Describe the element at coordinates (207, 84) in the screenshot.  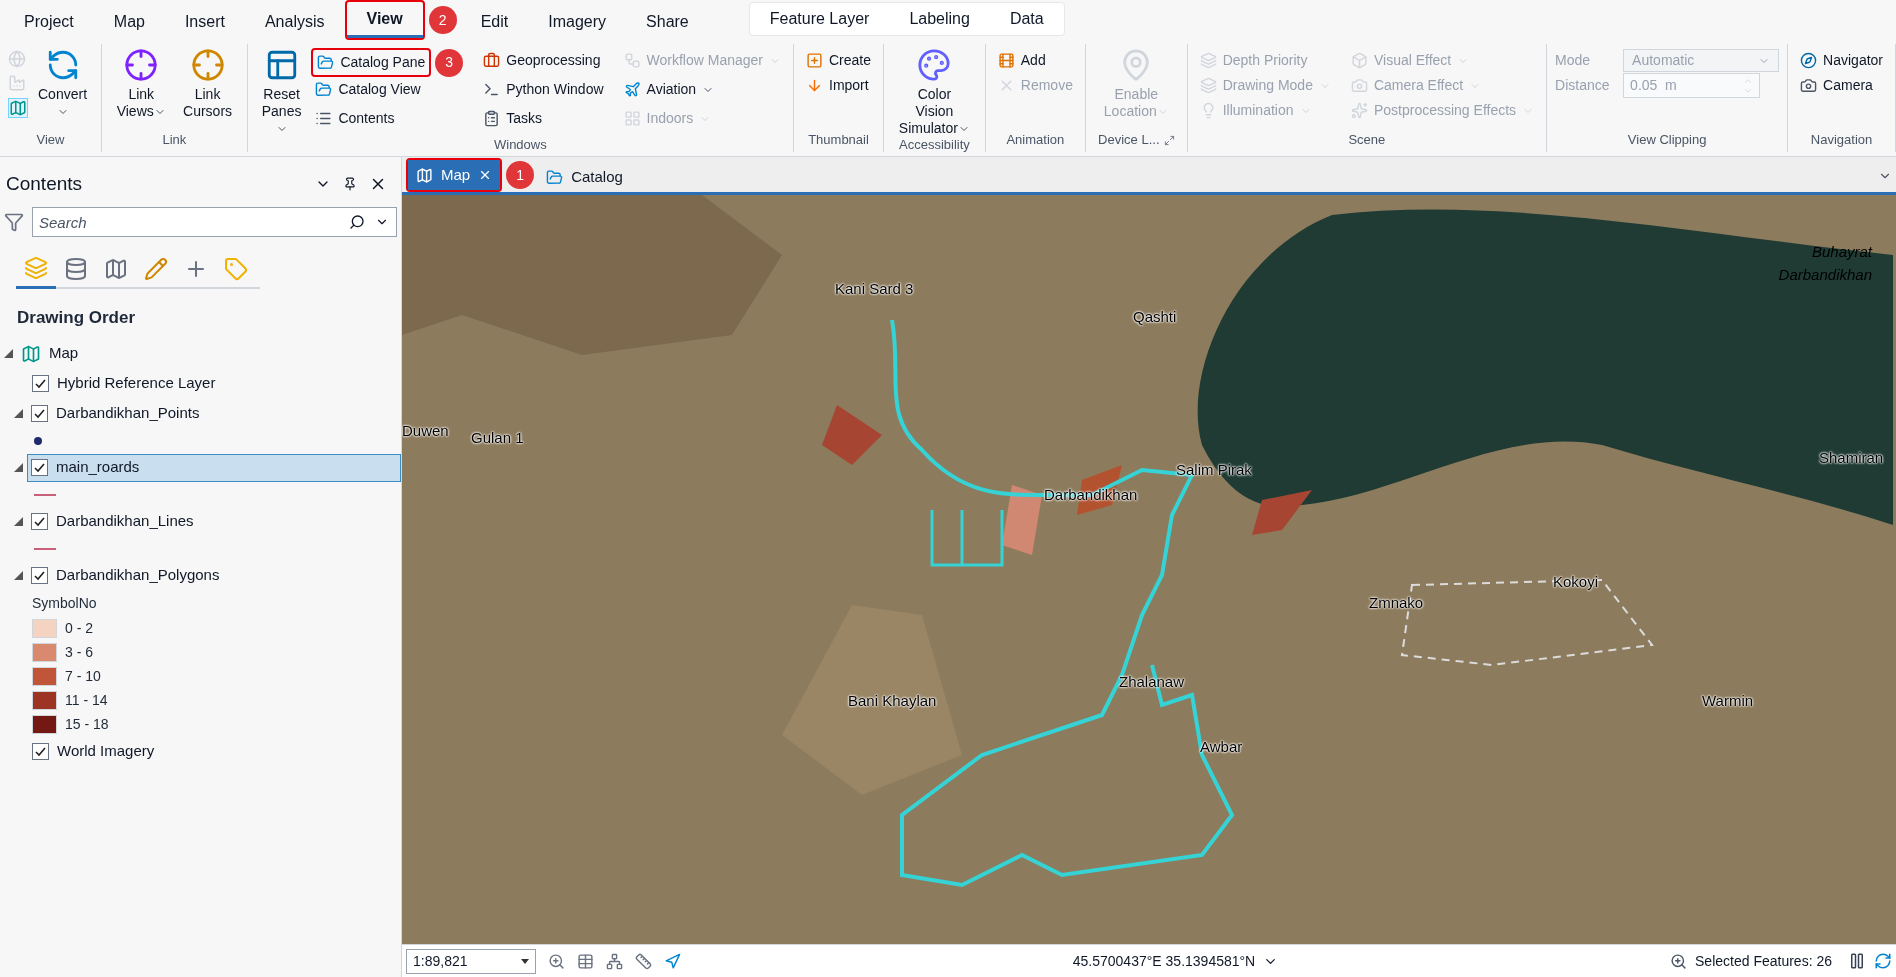
I see `ribbon-large-button: Link Cursors` at that location.